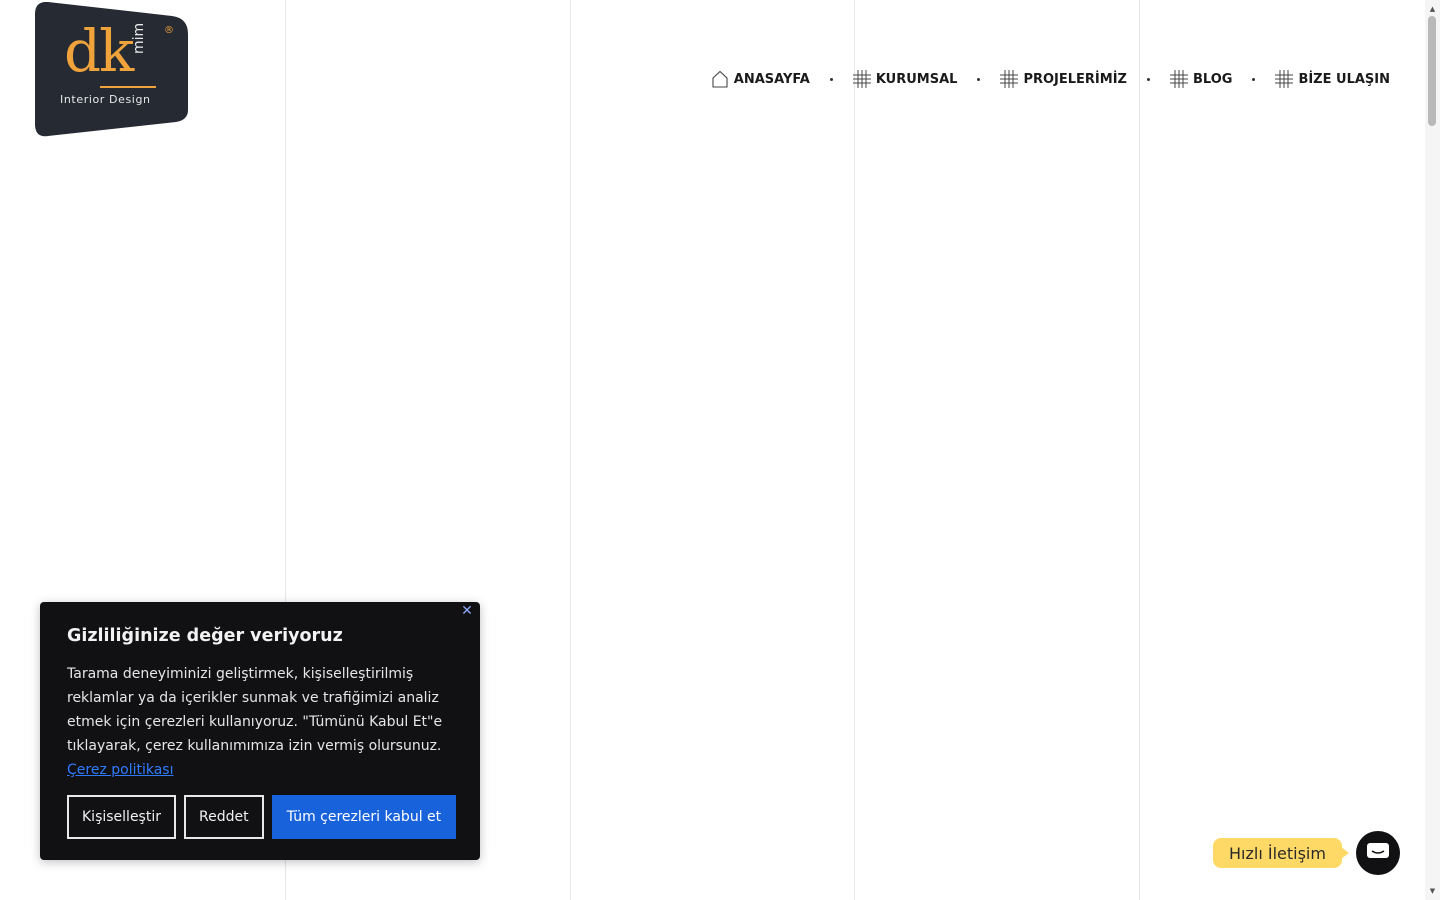  What do you see at coordinates (121, 817) in the screenshot?
I see `customize-button: Kişiselleştir` at bounding box center [121, 817].